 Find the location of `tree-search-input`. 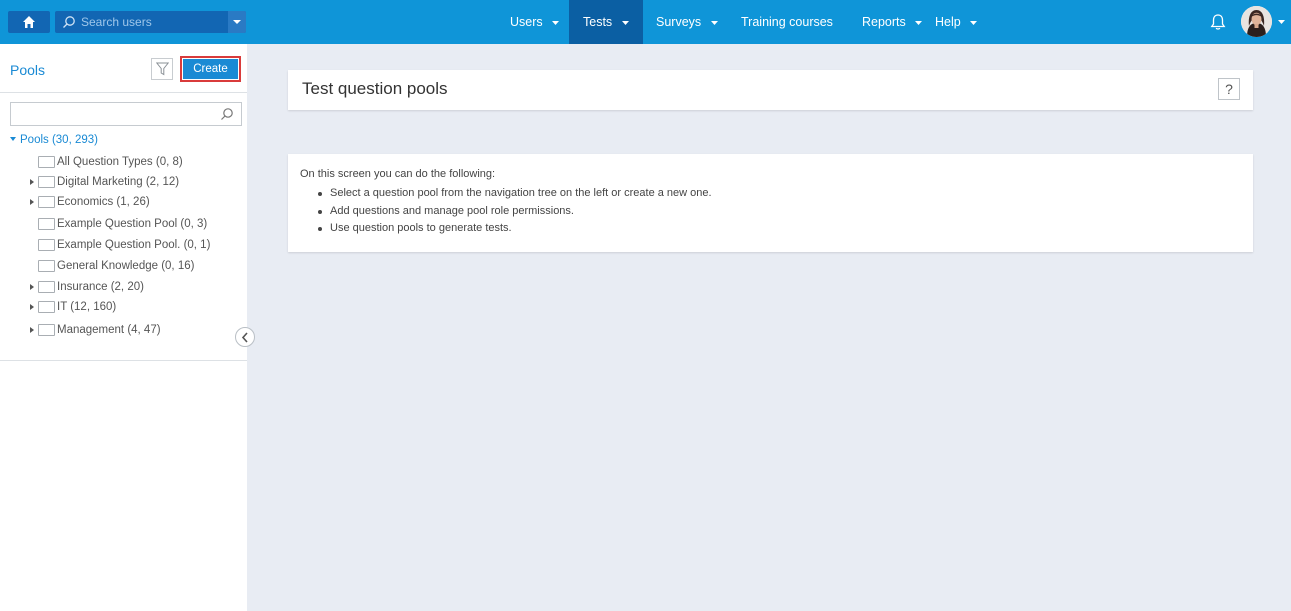

tree-search-input is located at coordinates (111, 114).